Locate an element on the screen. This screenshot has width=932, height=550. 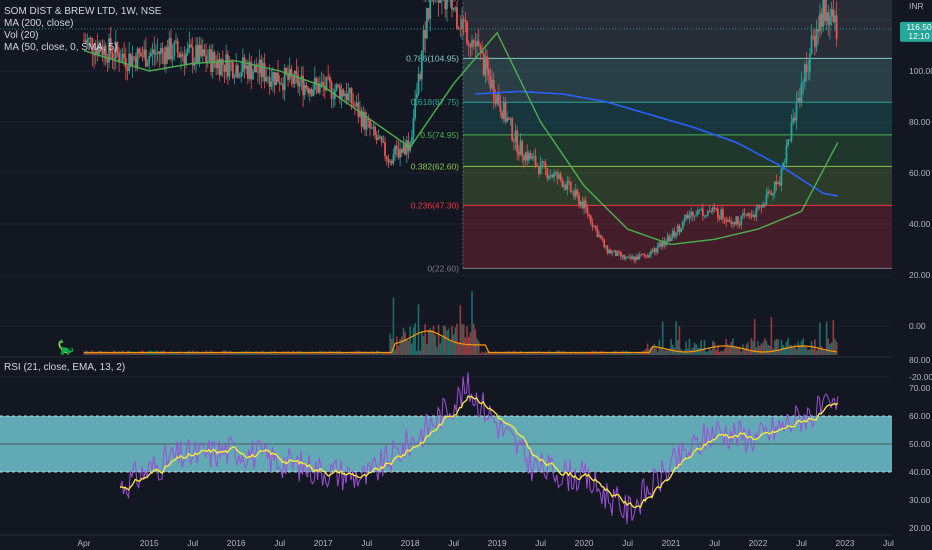
rsi-axis-label: 20.00 is located at coordinates (920, 528).